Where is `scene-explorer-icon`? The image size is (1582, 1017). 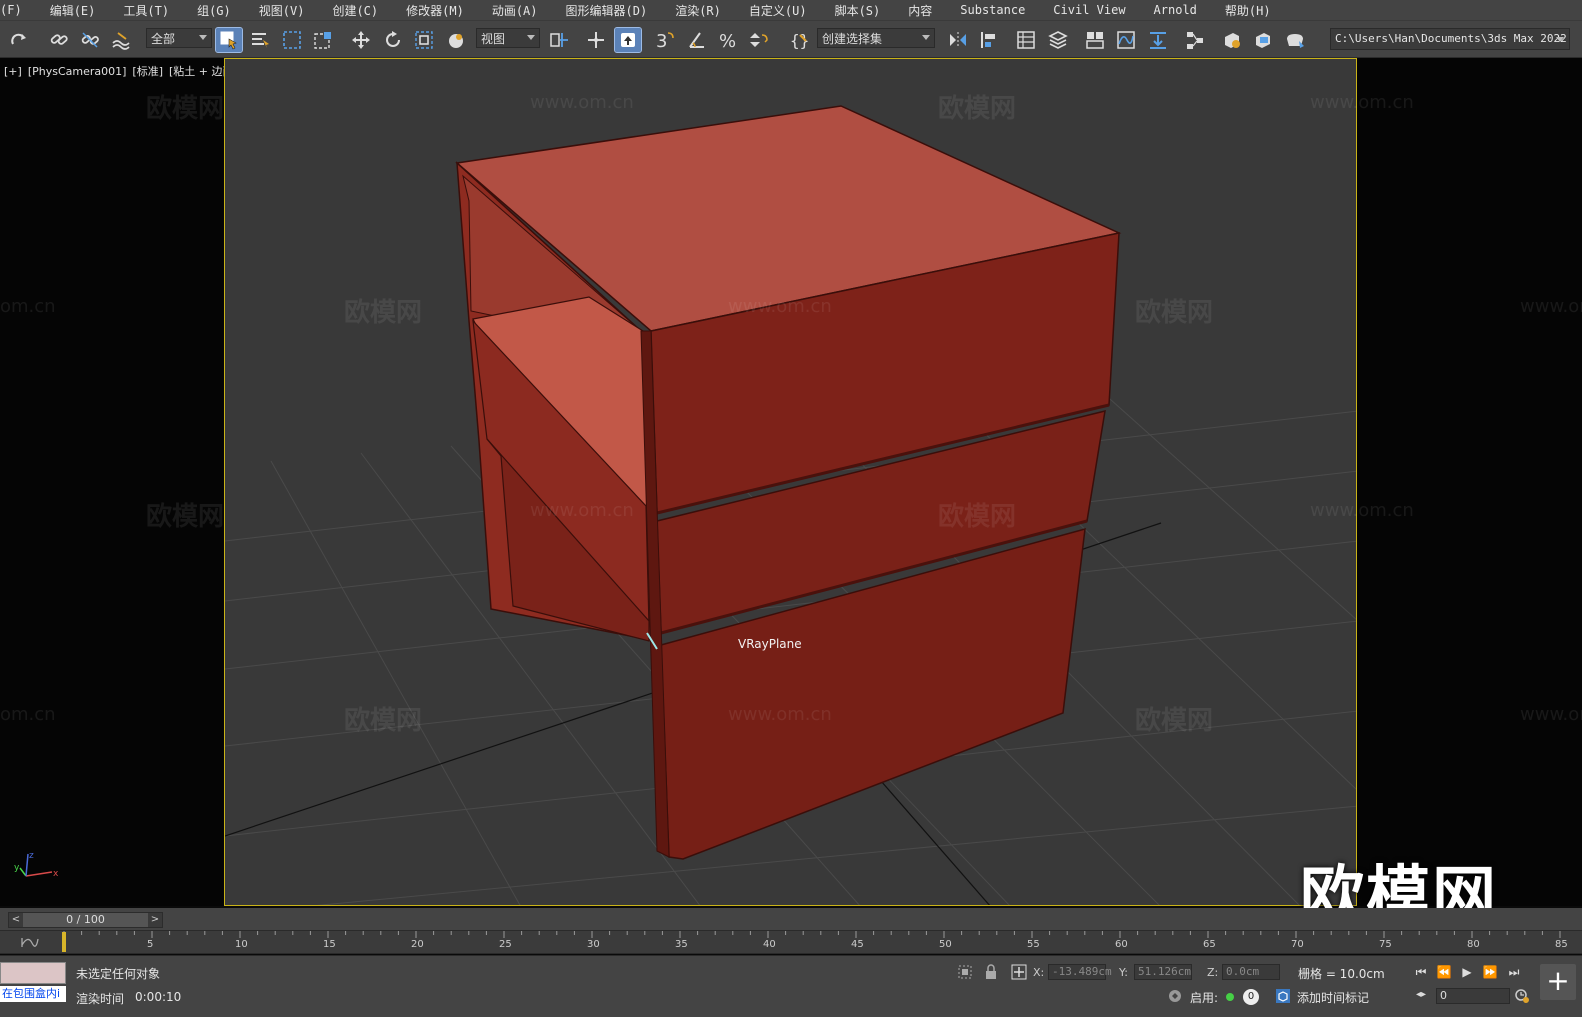
scene-explorer-icon is located at coordinates (1026, 40).